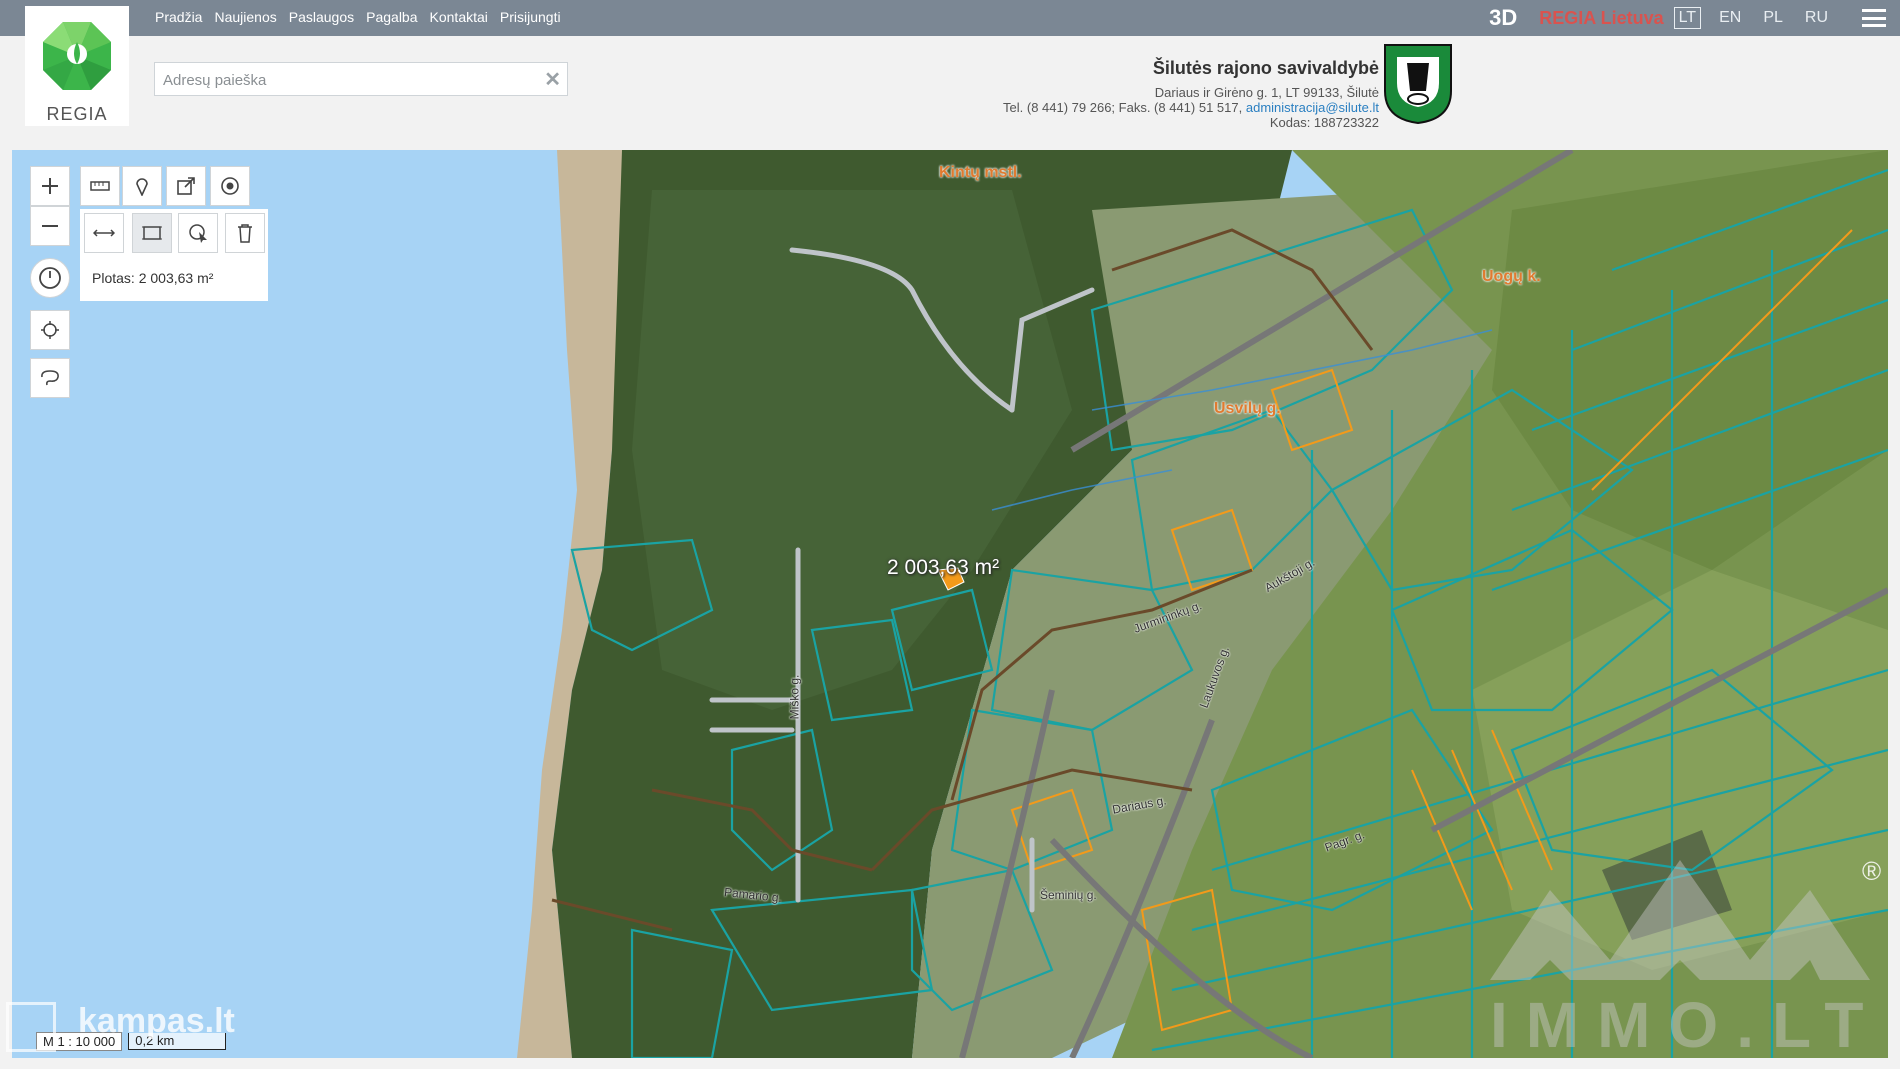 This screenshot has height=1069, width=1900. What do you see at coordinates (980, 172) in the screenshot?
I see `label-kintu: Kintų mstl.` at bounding box center [980, 172].